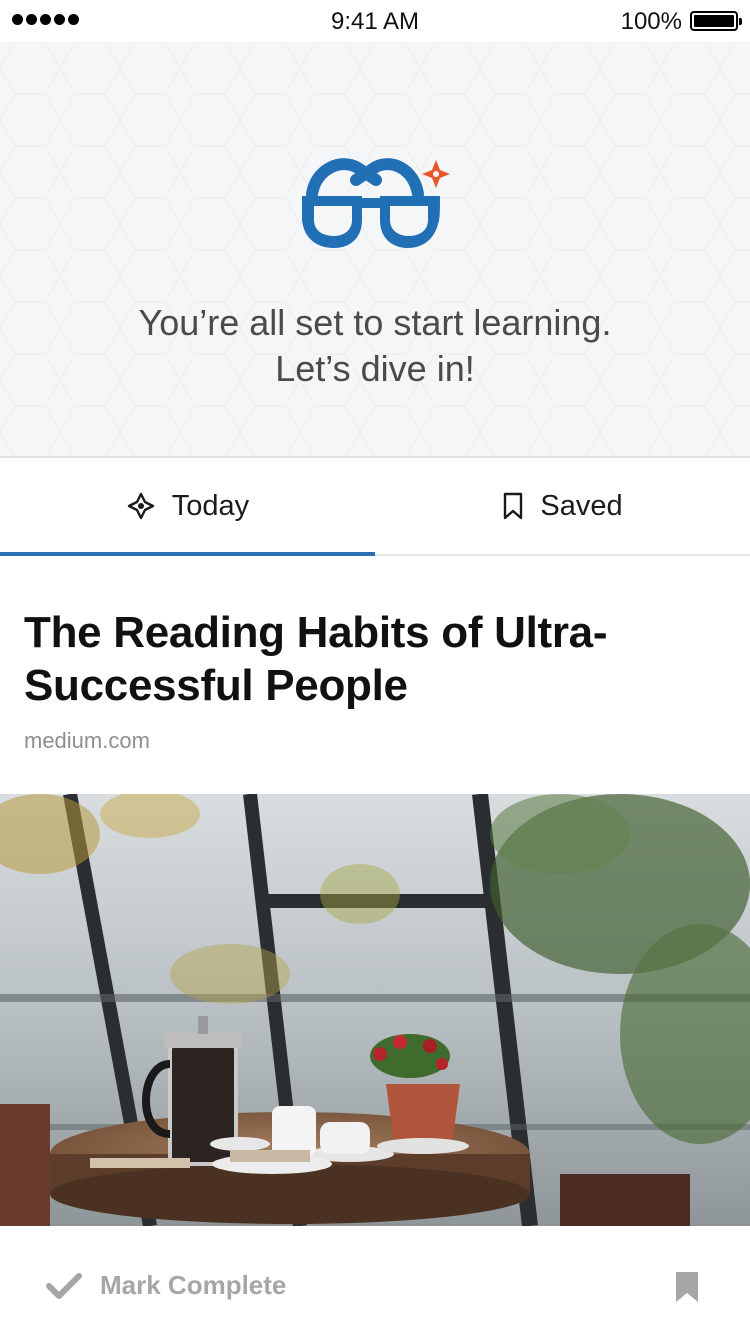 This screenshot has width=750, height=1334. What do you see at coordinates (651, 21) in the screenshot?
I see `battery-percentage: 100%` at bounding box center [651, 21].